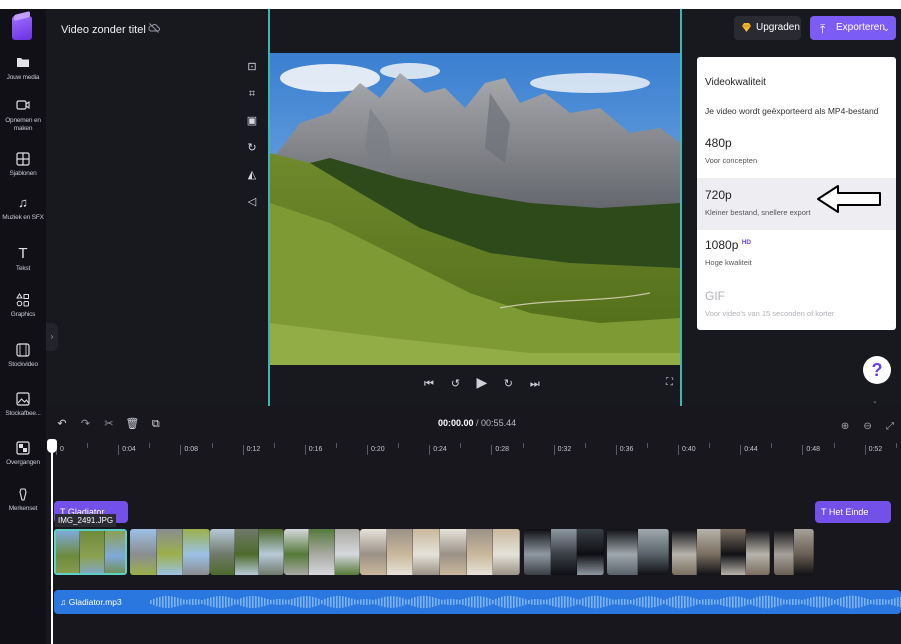  What do you see at coordinates (23, 124) in the screenshot?
I see `sidebar-item-label: Opnemen en maken` at bounding box center [23, 124].